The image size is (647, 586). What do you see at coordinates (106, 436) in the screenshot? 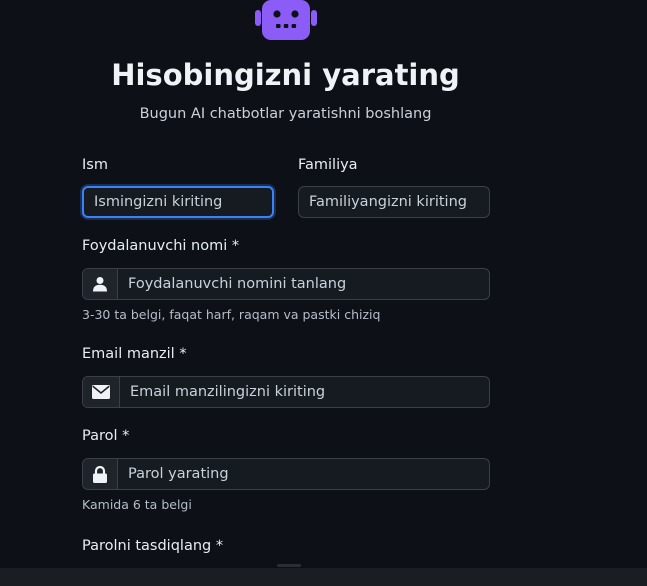
I see `password-label: Parol *` at bounding box center [106, 436].